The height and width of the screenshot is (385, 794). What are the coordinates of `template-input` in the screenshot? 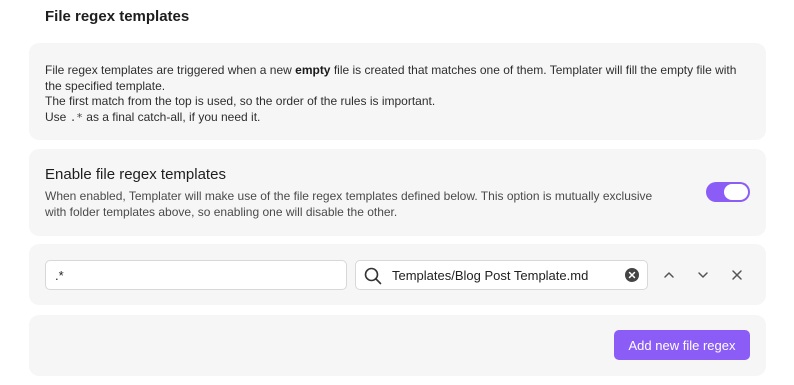 It's located at (503, 275).